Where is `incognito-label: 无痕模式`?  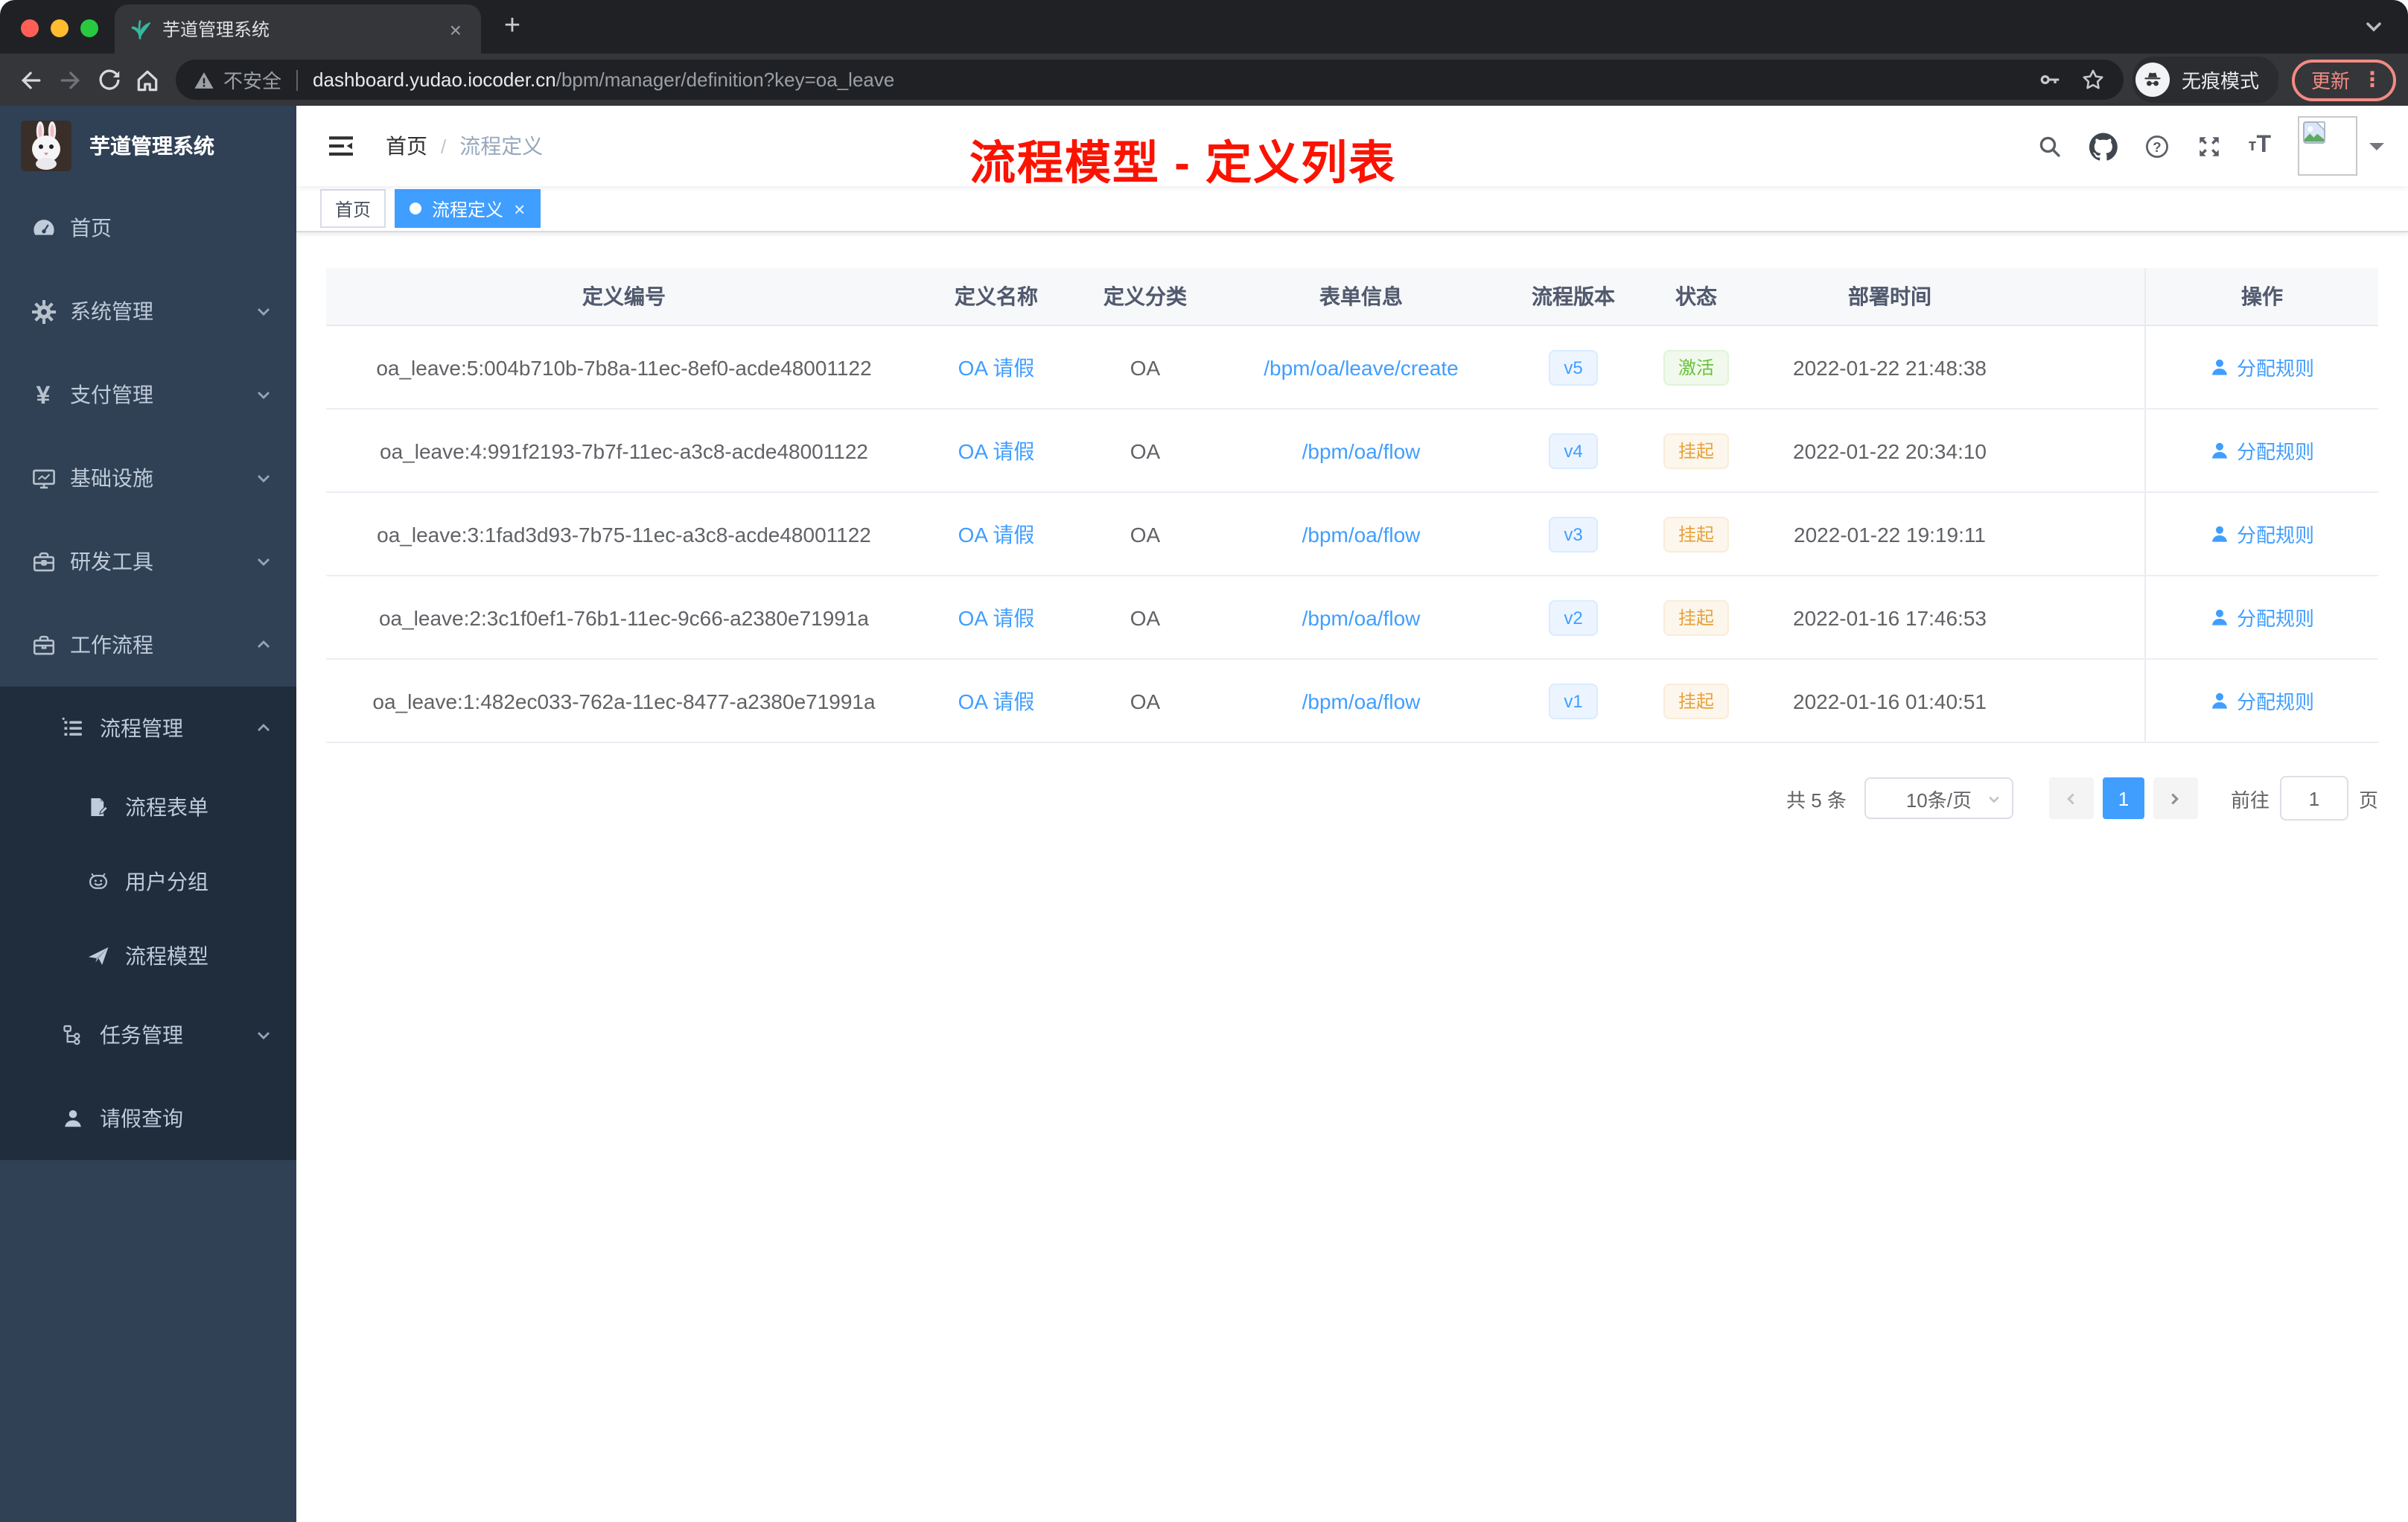 incognito-label: 无痕模式 is located at coordinates (2220, 81).